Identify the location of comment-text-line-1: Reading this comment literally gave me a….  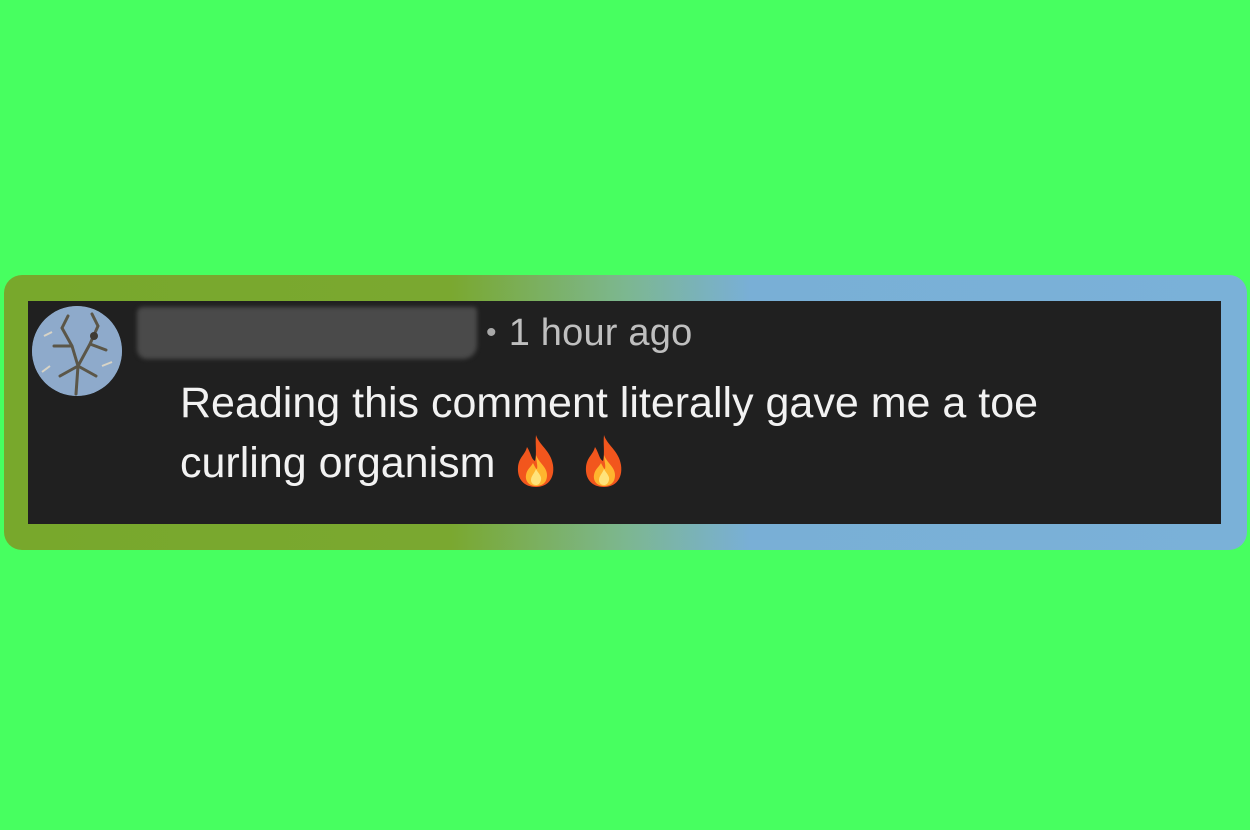
(609, 403).